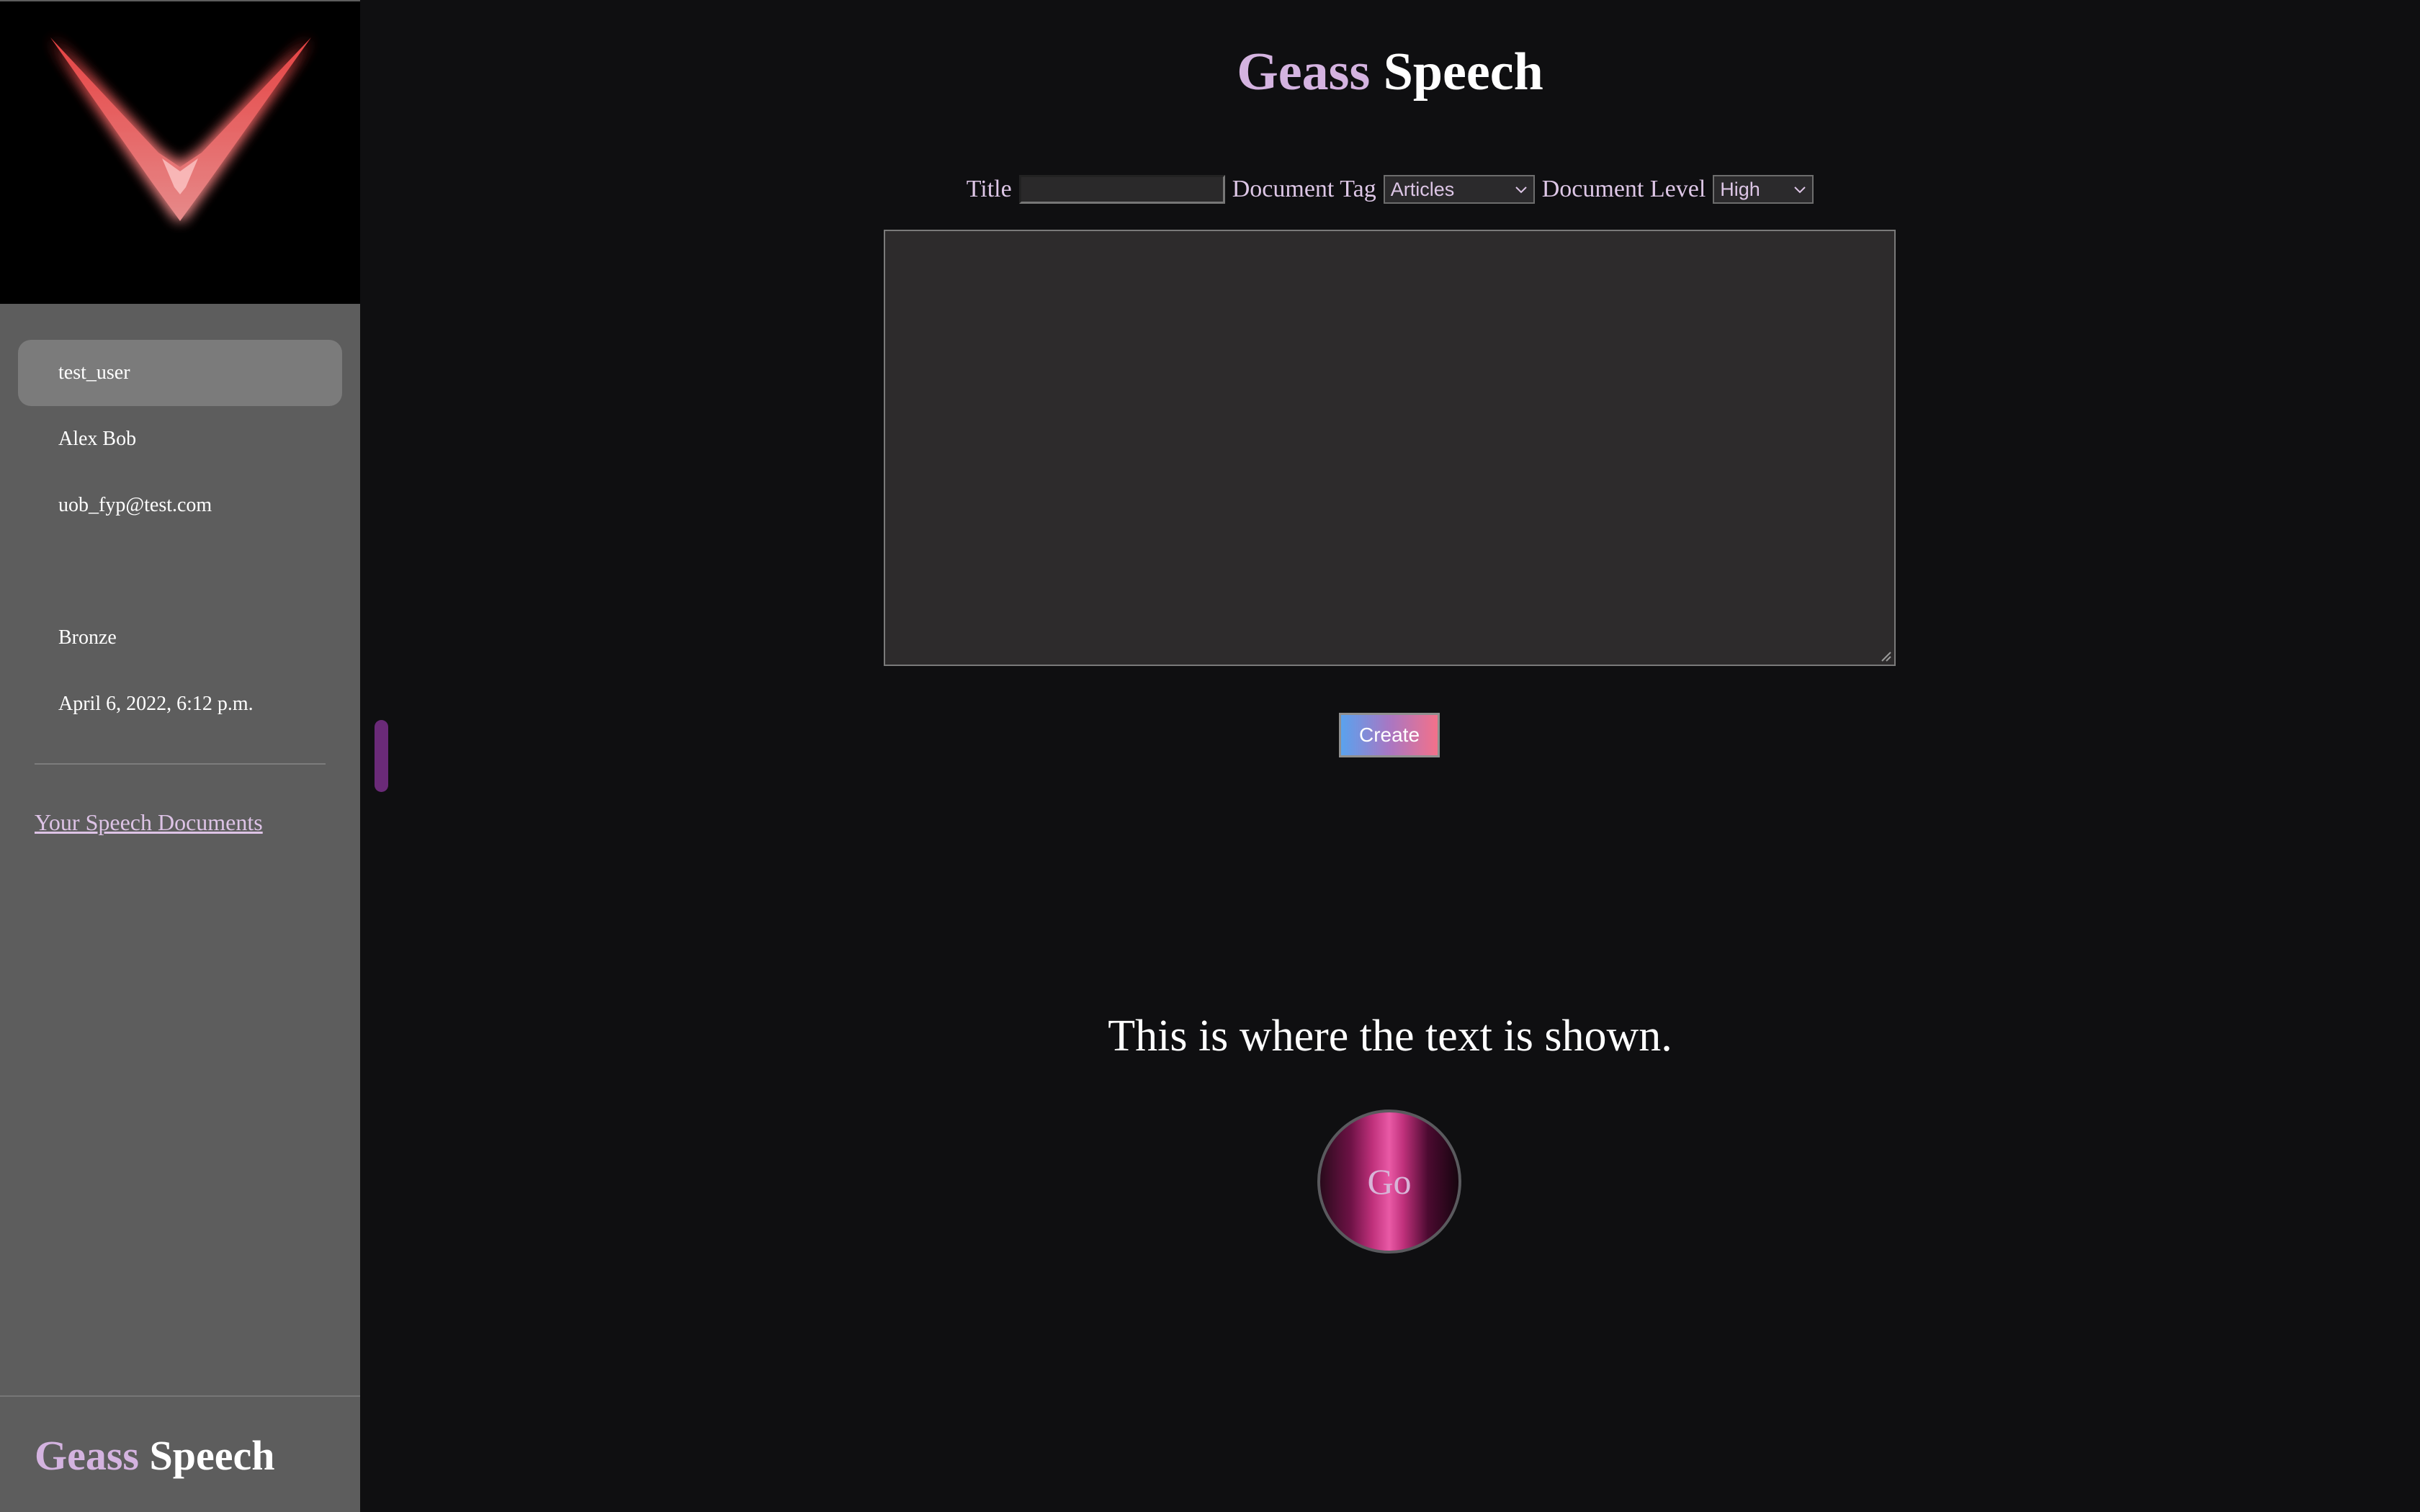 The width and height of the screenshot is (2420, 1512). I want to click on document-tag-value: Articles, so click(1422, 189).